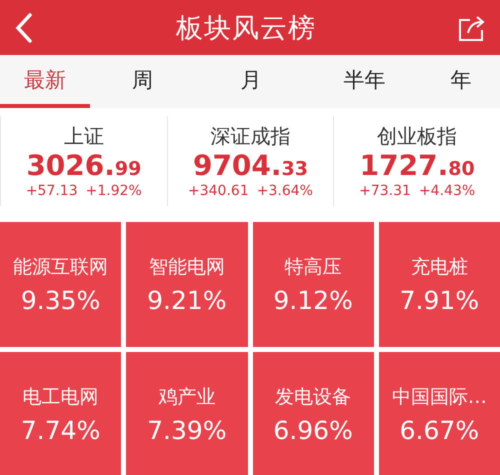  What do you see at coordinates (313, 397) in the screenshot?
I see `sector-name: 发电设备` at bounding box center [313, 397].